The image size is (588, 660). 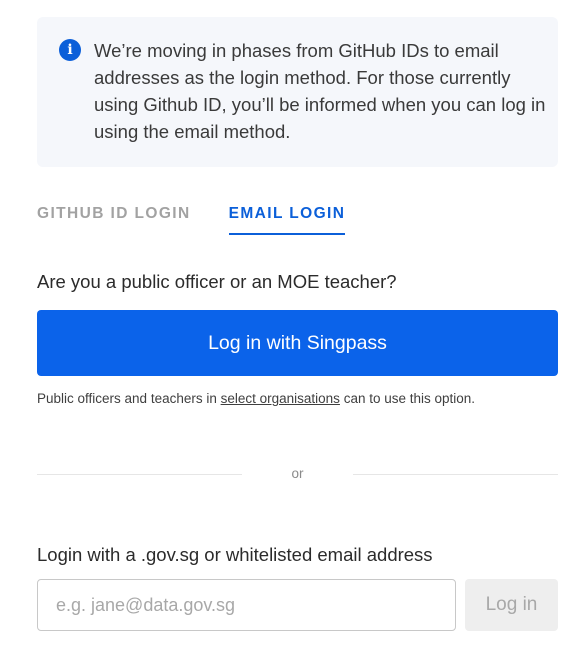 I want to click on helper-prefix: Public officers and teachers in, so click(x=129, y=398).